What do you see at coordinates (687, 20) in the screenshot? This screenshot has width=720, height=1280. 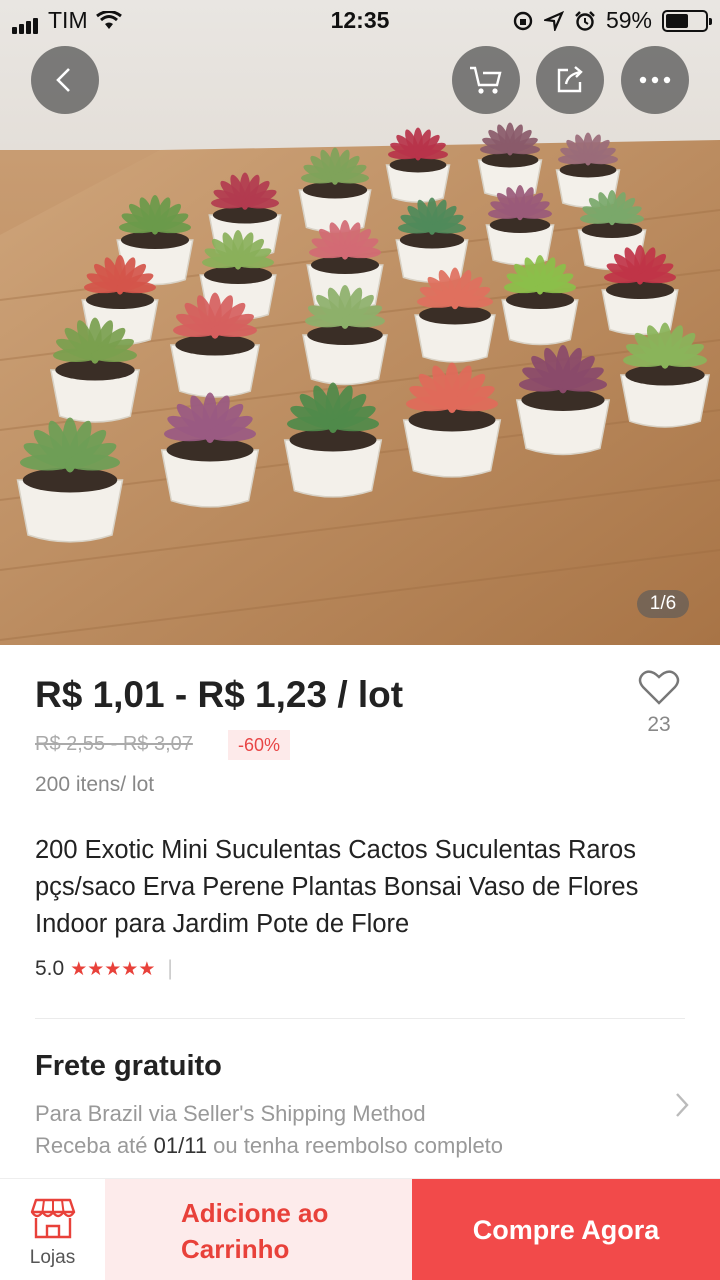 I see `battery-icon` at bounding box center [687, 20].